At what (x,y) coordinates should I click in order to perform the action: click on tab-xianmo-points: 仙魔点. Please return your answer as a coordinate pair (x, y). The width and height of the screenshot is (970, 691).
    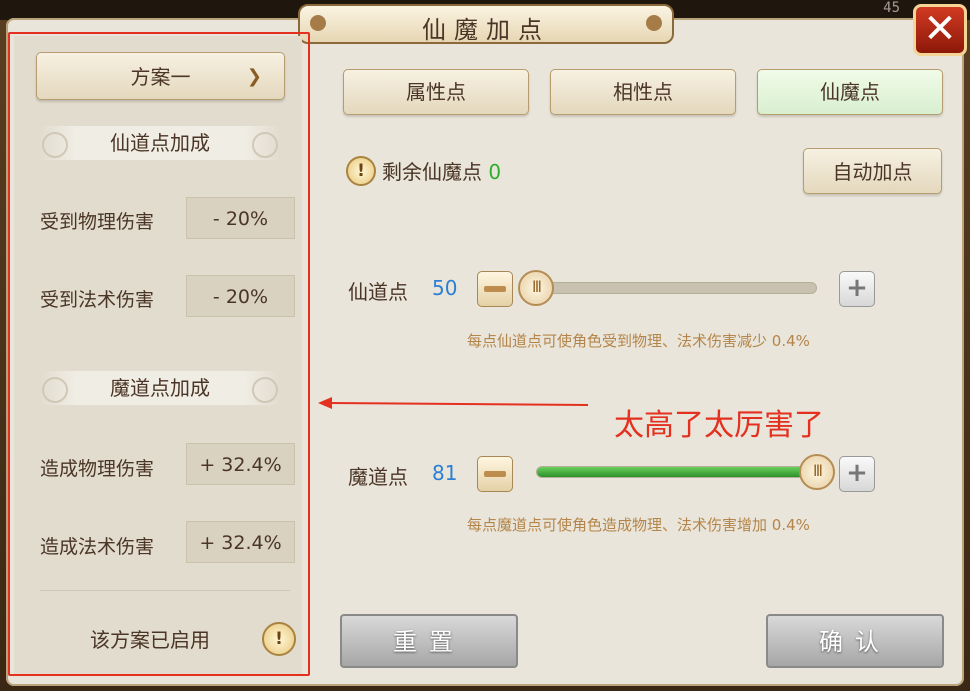
    Looking at the image, I should click on (850, 92).